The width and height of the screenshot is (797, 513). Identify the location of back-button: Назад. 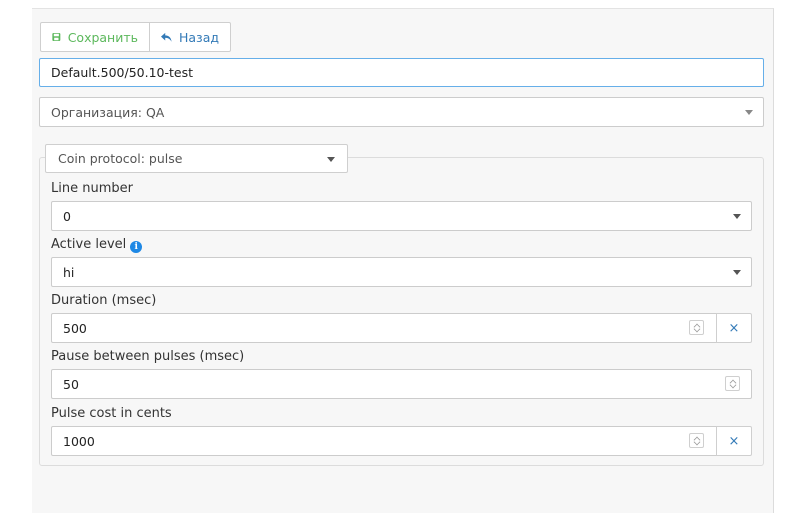
(190, 37).